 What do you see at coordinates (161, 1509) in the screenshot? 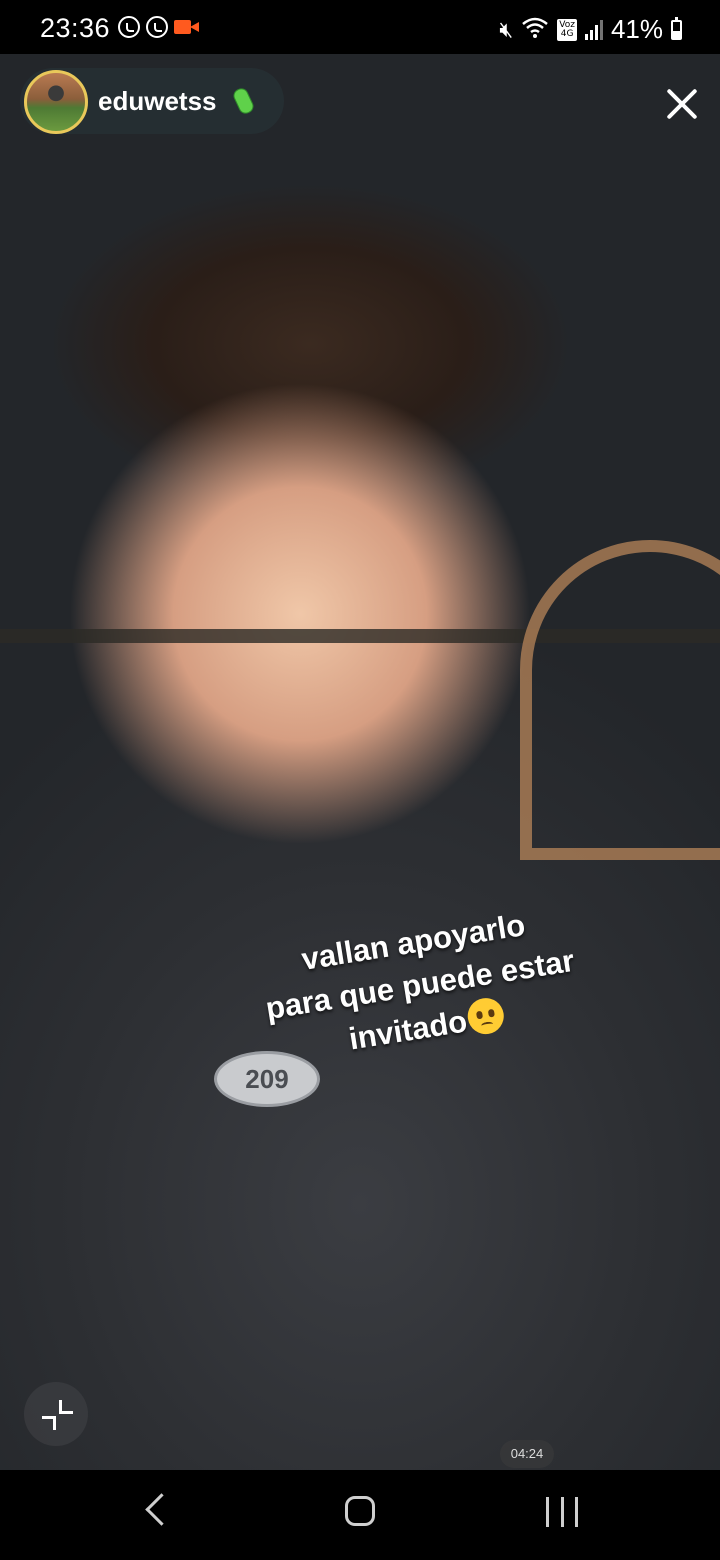
I see `back-icon` at bounding box center [161, 1509].